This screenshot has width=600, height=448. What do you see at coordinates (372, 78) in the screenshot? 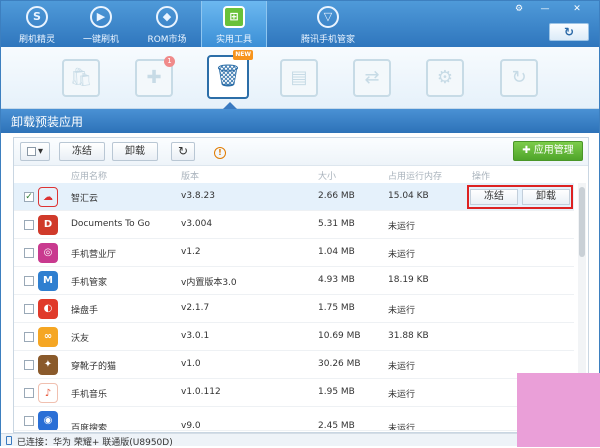
I see `transfer-icon: ⇄` at bounding box center [372, 78].